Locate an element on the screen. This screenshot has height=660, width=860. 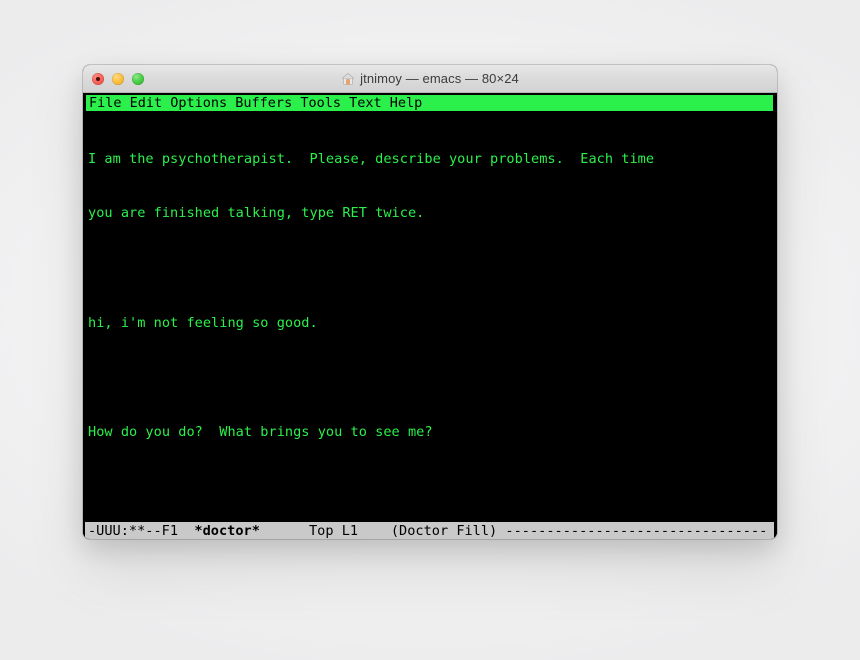
window-title-text: jtnimoy — emacs — 80×24 is located at coordinates (439, 78).